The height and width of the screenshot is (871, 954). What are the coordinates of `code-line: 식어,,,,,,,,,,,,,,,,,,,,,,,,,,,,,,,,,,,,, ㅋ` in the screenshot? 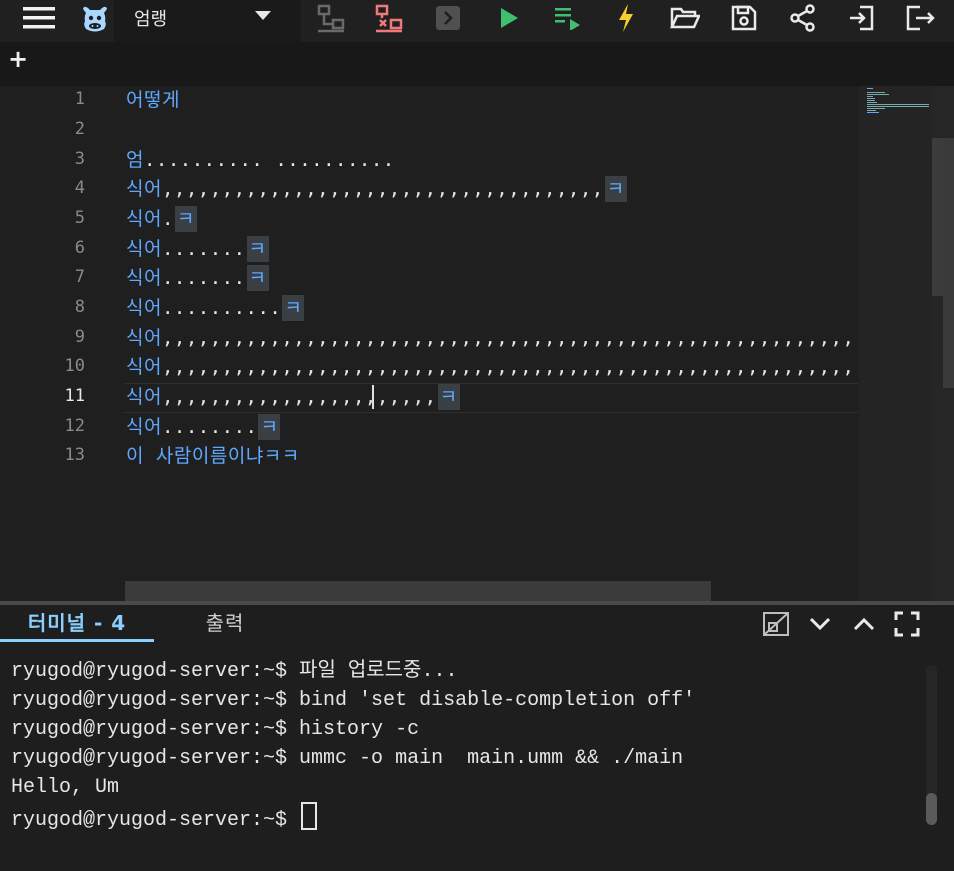 It's located at (376, 189).